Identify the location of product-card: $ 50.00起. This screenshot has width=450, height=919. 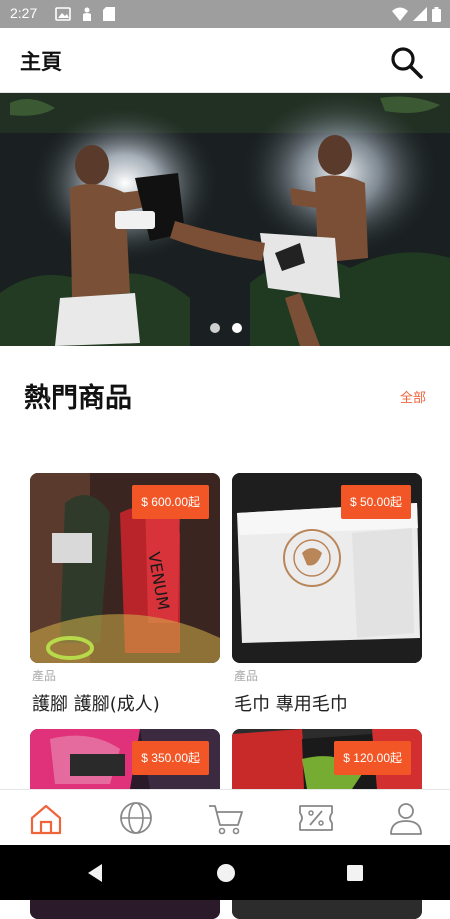
(327, 568).